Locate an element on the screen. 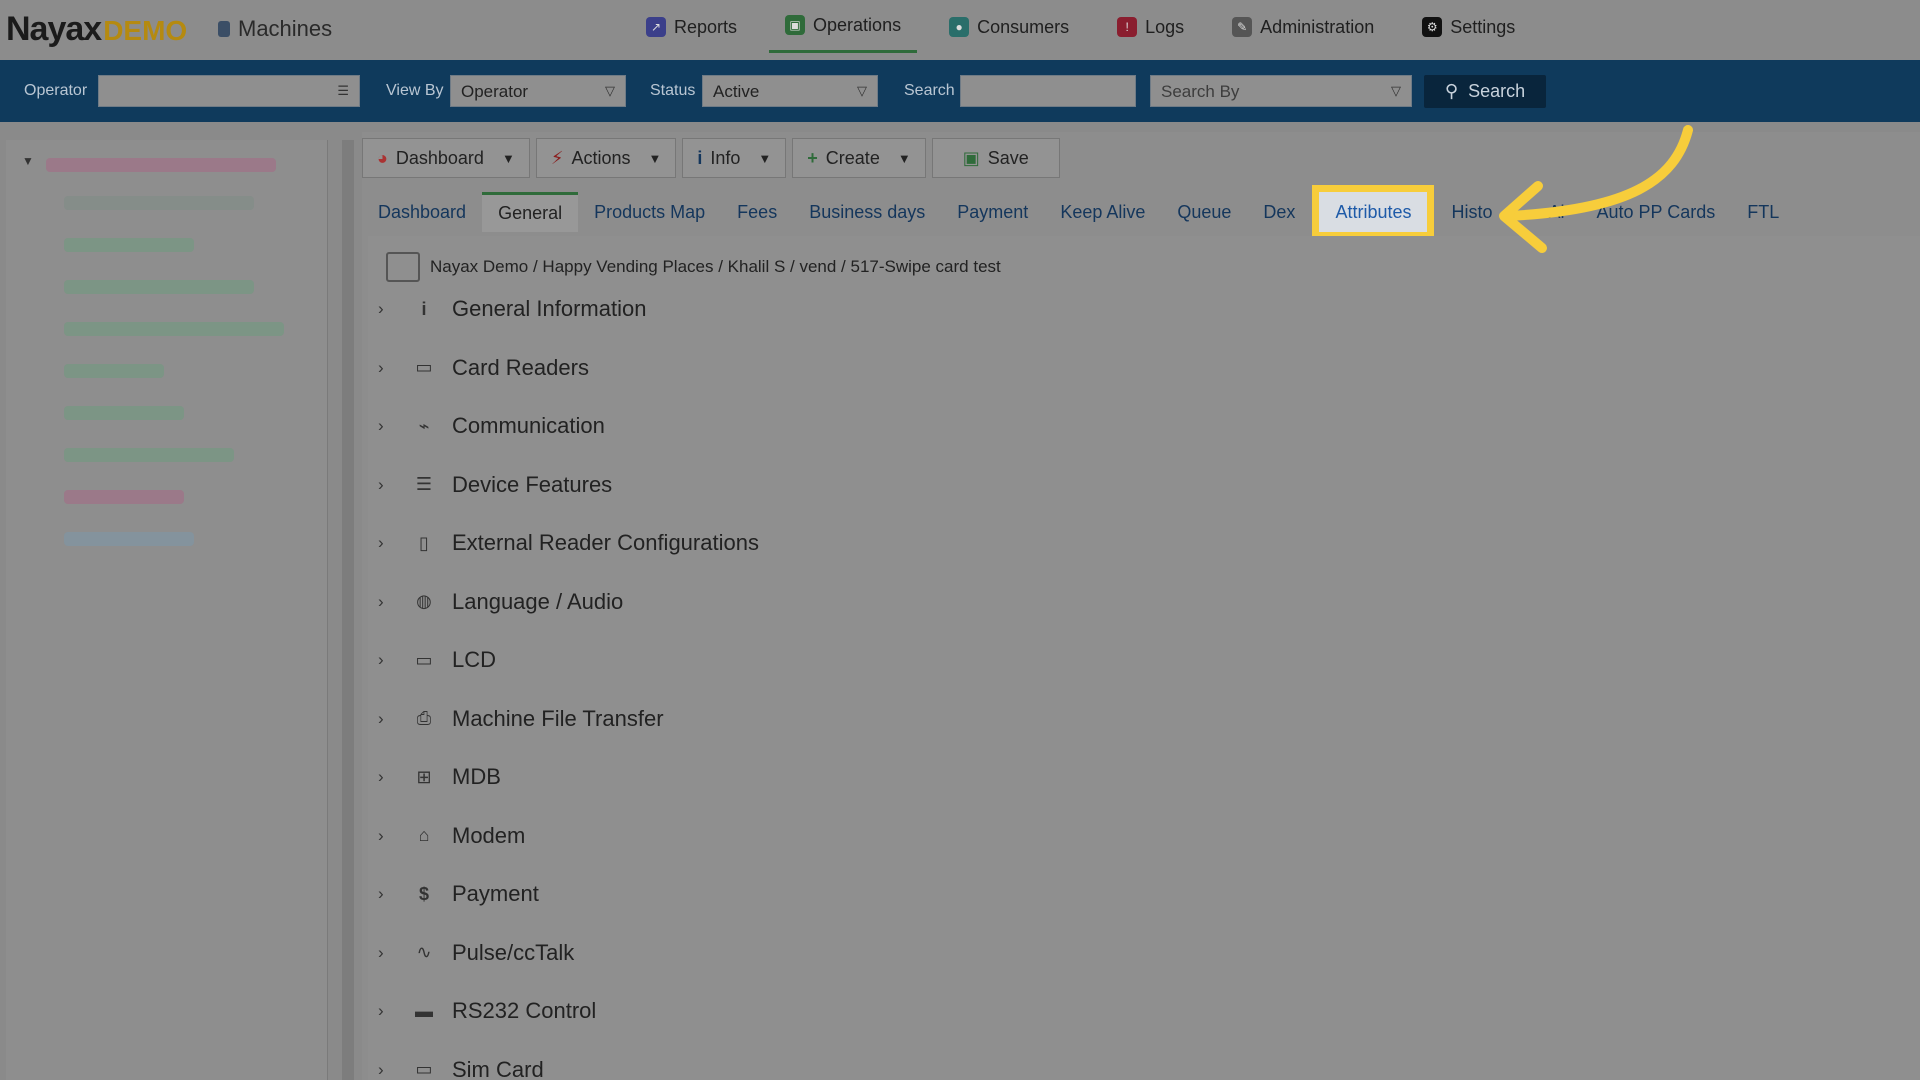 The height and width of the screenshot is (1080, 1920). section-label: General Information is located at coordinates (549, 309).